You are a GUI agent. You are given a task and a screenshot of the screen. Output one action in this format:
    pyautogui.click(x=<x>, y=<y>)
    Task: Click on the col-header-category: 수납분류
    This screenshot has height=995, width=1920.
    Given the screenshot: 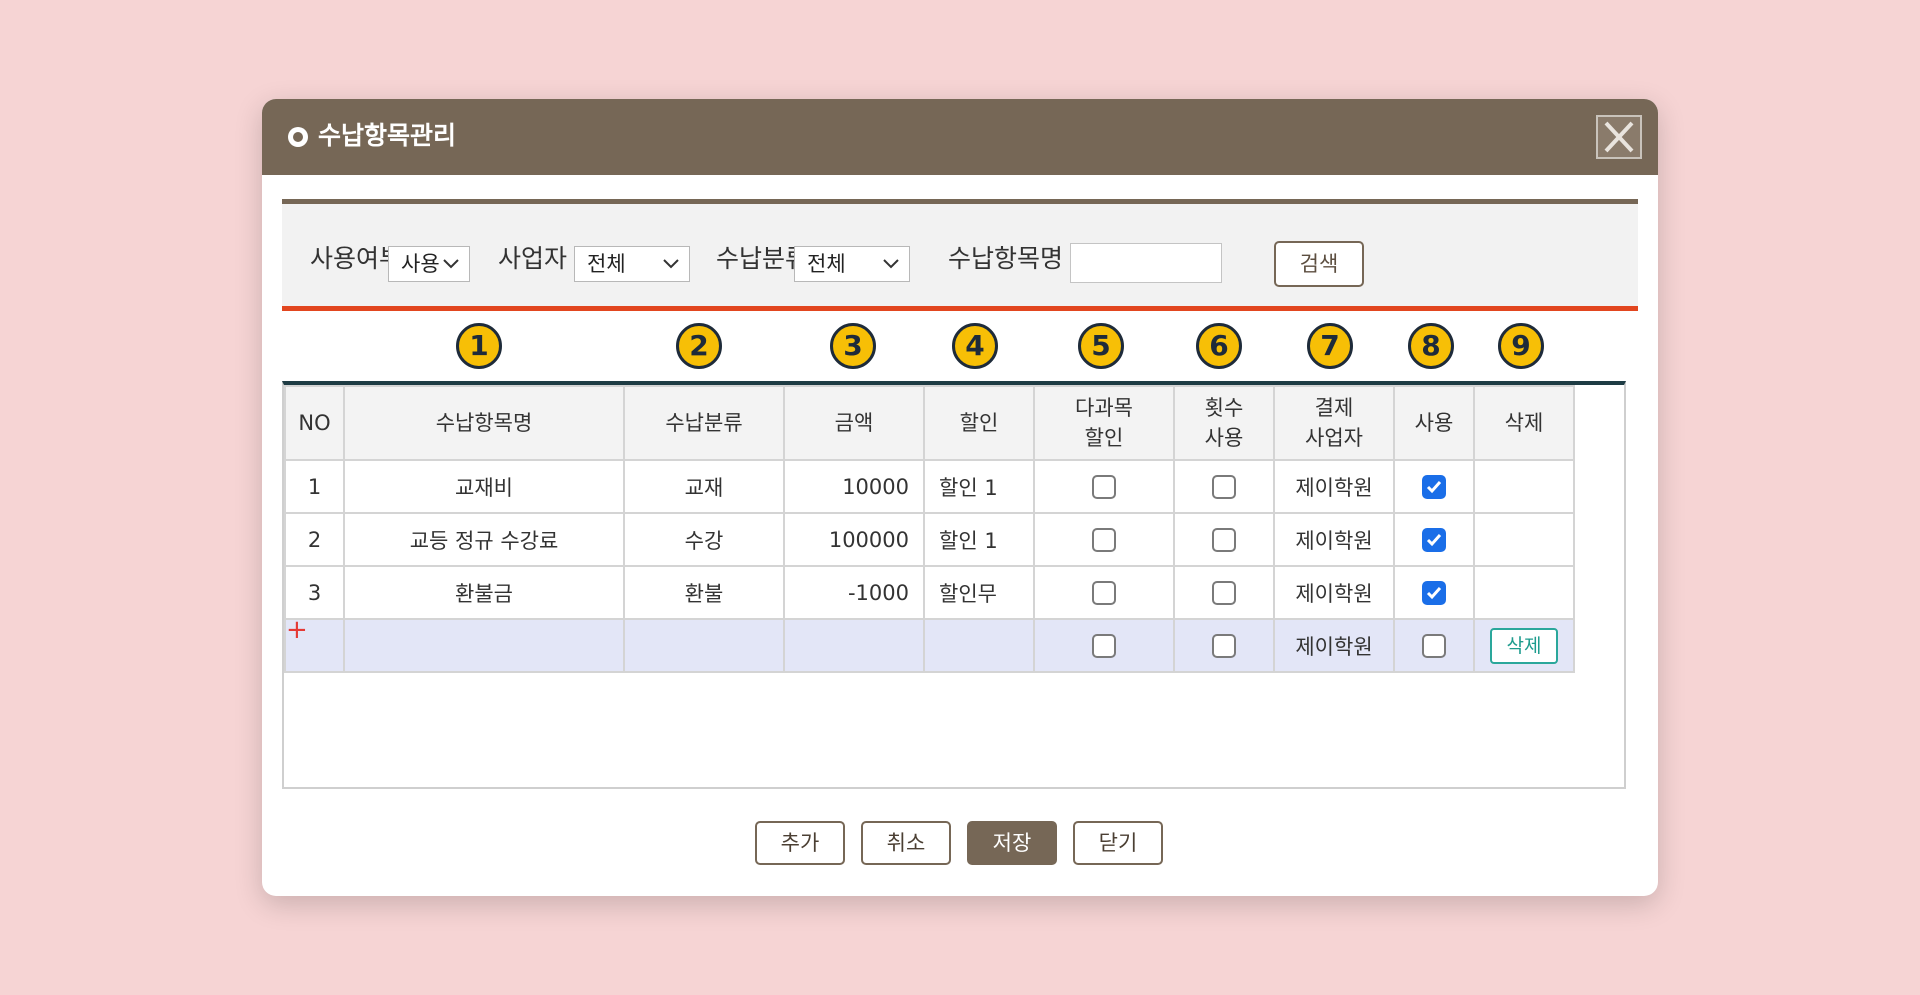 What is the action you would take?
    pyautogui.click(x=704, y=423)
    